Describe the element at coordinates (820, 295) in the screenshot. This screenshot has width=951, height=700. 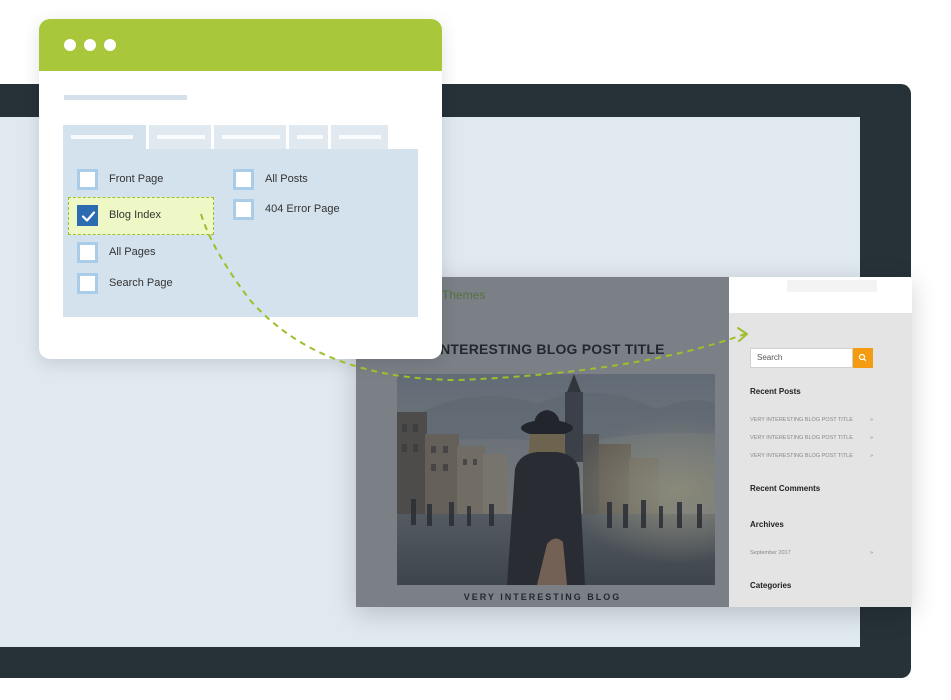
I see `sidebar-header` at that location.